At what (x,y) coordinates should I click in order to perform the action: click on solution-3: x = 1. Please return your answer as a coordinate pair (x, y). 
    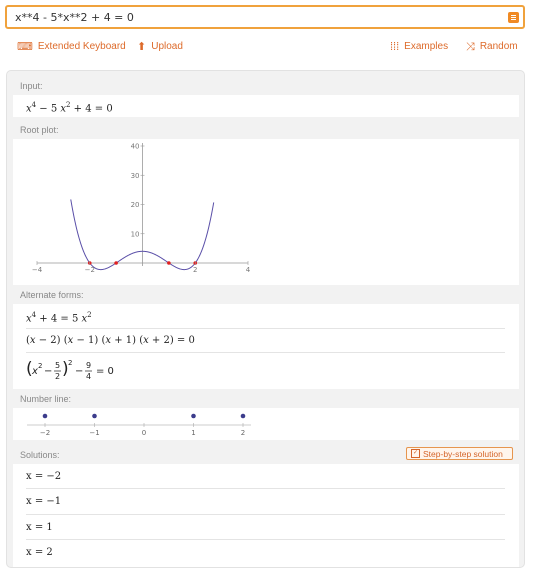
    Looking at the image, I should click on (39, 527).